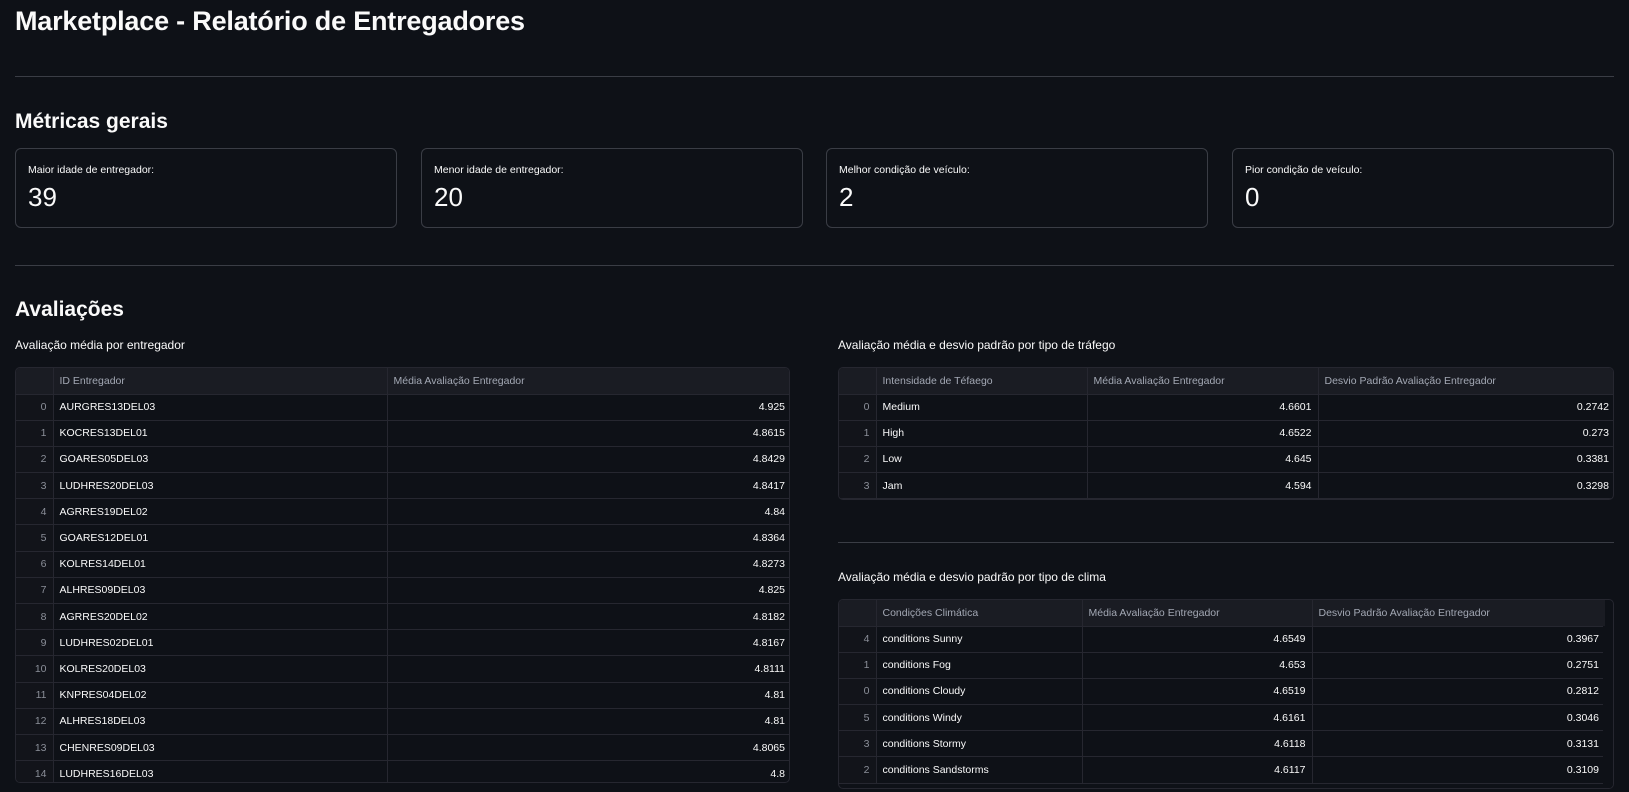 The height and width of the screenshot is (792, 1629). What do you see at coordinates (35, 748) in the screenshot?
I see `row-index: 13` at bounding box center [35, 748].